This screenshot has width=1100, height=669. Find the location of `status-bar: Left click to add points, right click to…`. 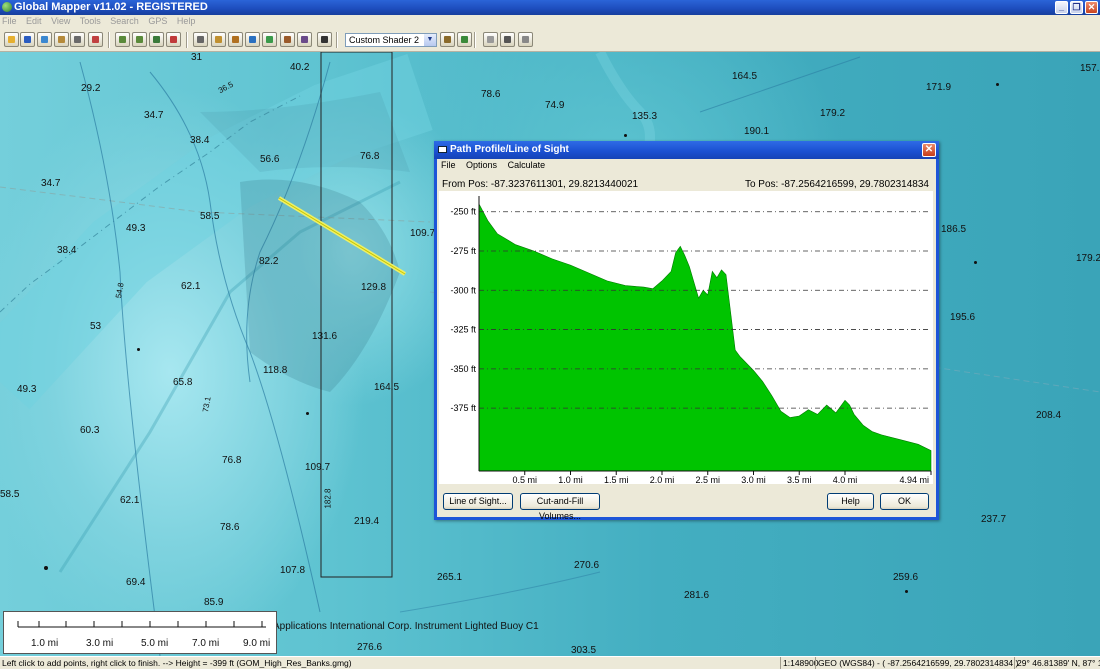

status-bar: Left click to add points, right click to… is located at coordinates (550, 662).